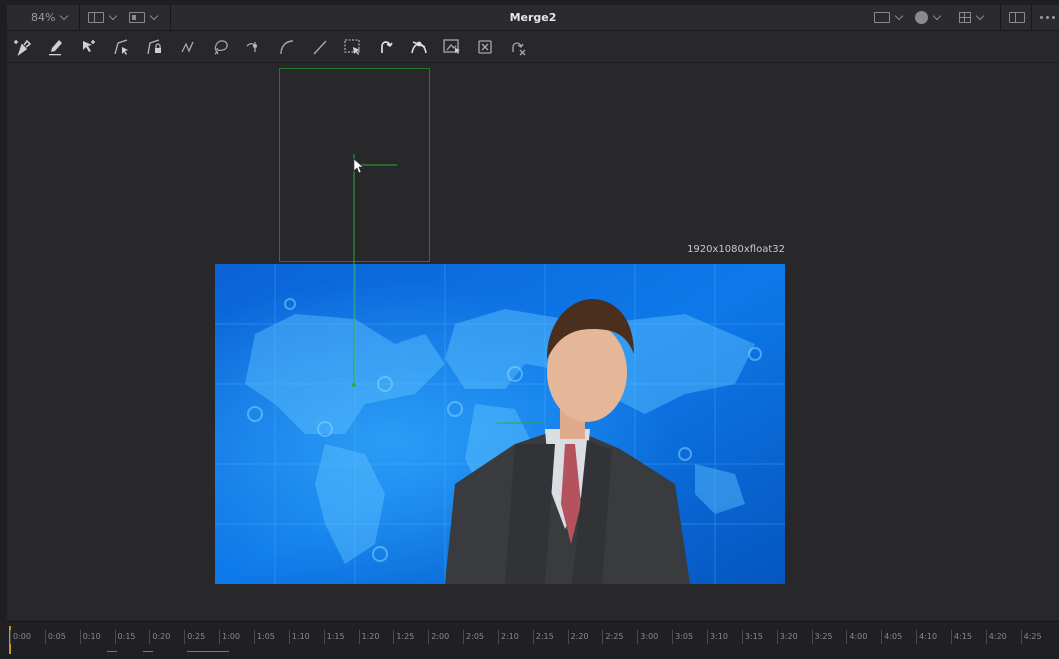 This screenshot has height=659, width=1059. I want to click on timeline-tick: 2:15, so click(543, 637).